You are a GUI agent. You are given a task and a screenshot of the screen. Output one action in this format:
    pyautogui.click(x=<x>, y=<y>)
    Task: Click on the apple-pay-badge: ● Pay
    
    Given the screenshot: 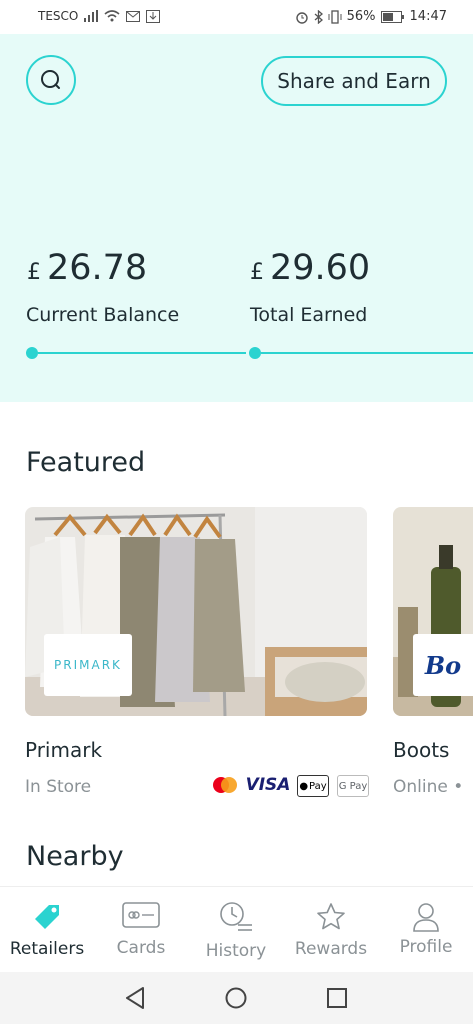 What is the action you would take?
    pyautogui.click(x=313, y=786)
    